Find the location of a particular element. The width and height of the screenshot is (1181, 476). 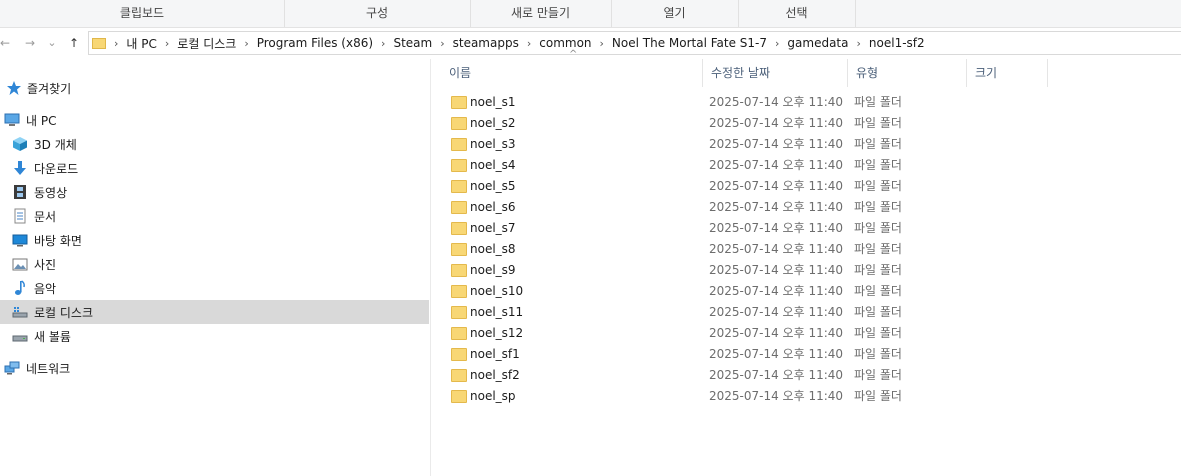

ribbon-group-bar: 클립보드 구성 새로 만들기 열기 선택 is located at coordinates (590, 14).